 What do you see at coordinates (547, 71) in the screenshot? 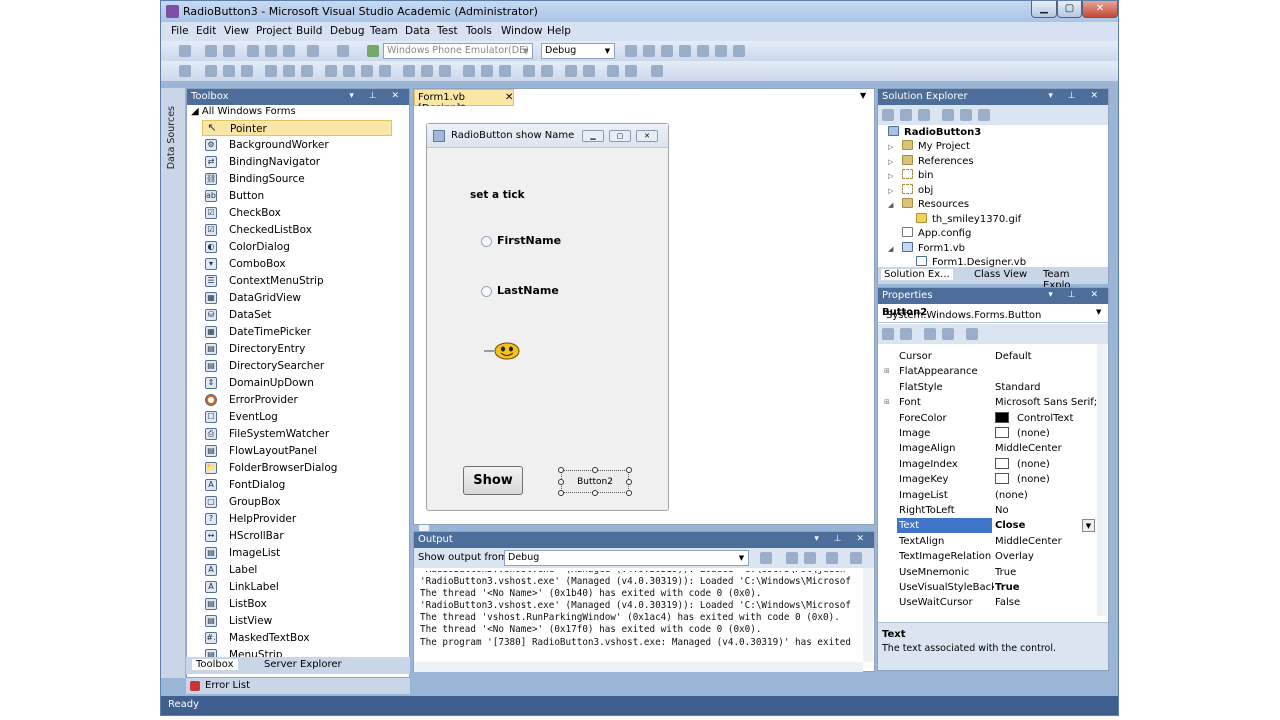
I see `center-vertically-icon` at bounding box center [547, 71].